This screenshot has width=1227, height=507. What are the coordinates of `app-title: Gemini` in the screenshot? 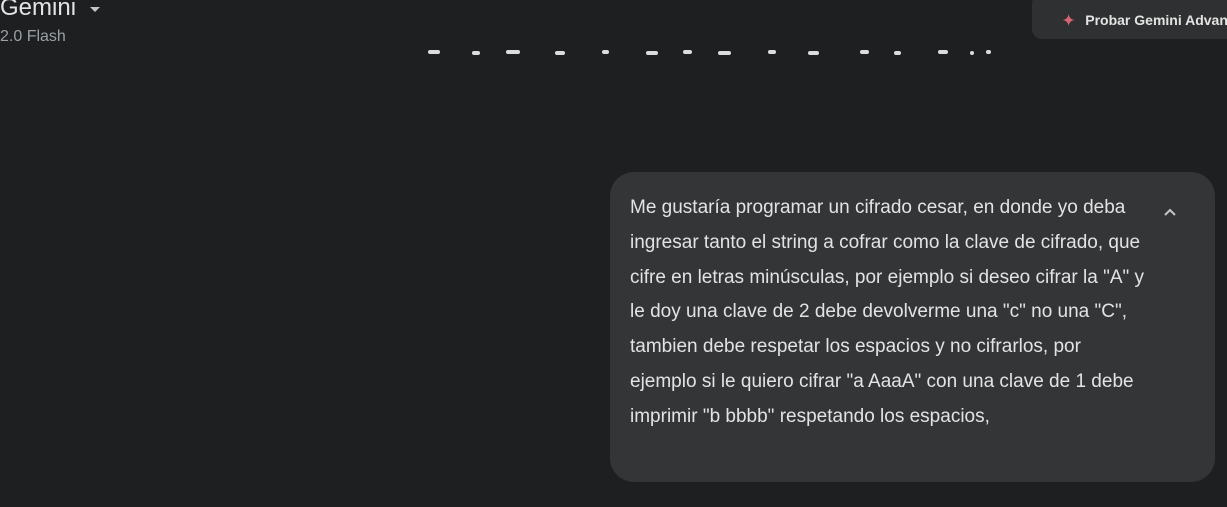 It's located at (38, 10).